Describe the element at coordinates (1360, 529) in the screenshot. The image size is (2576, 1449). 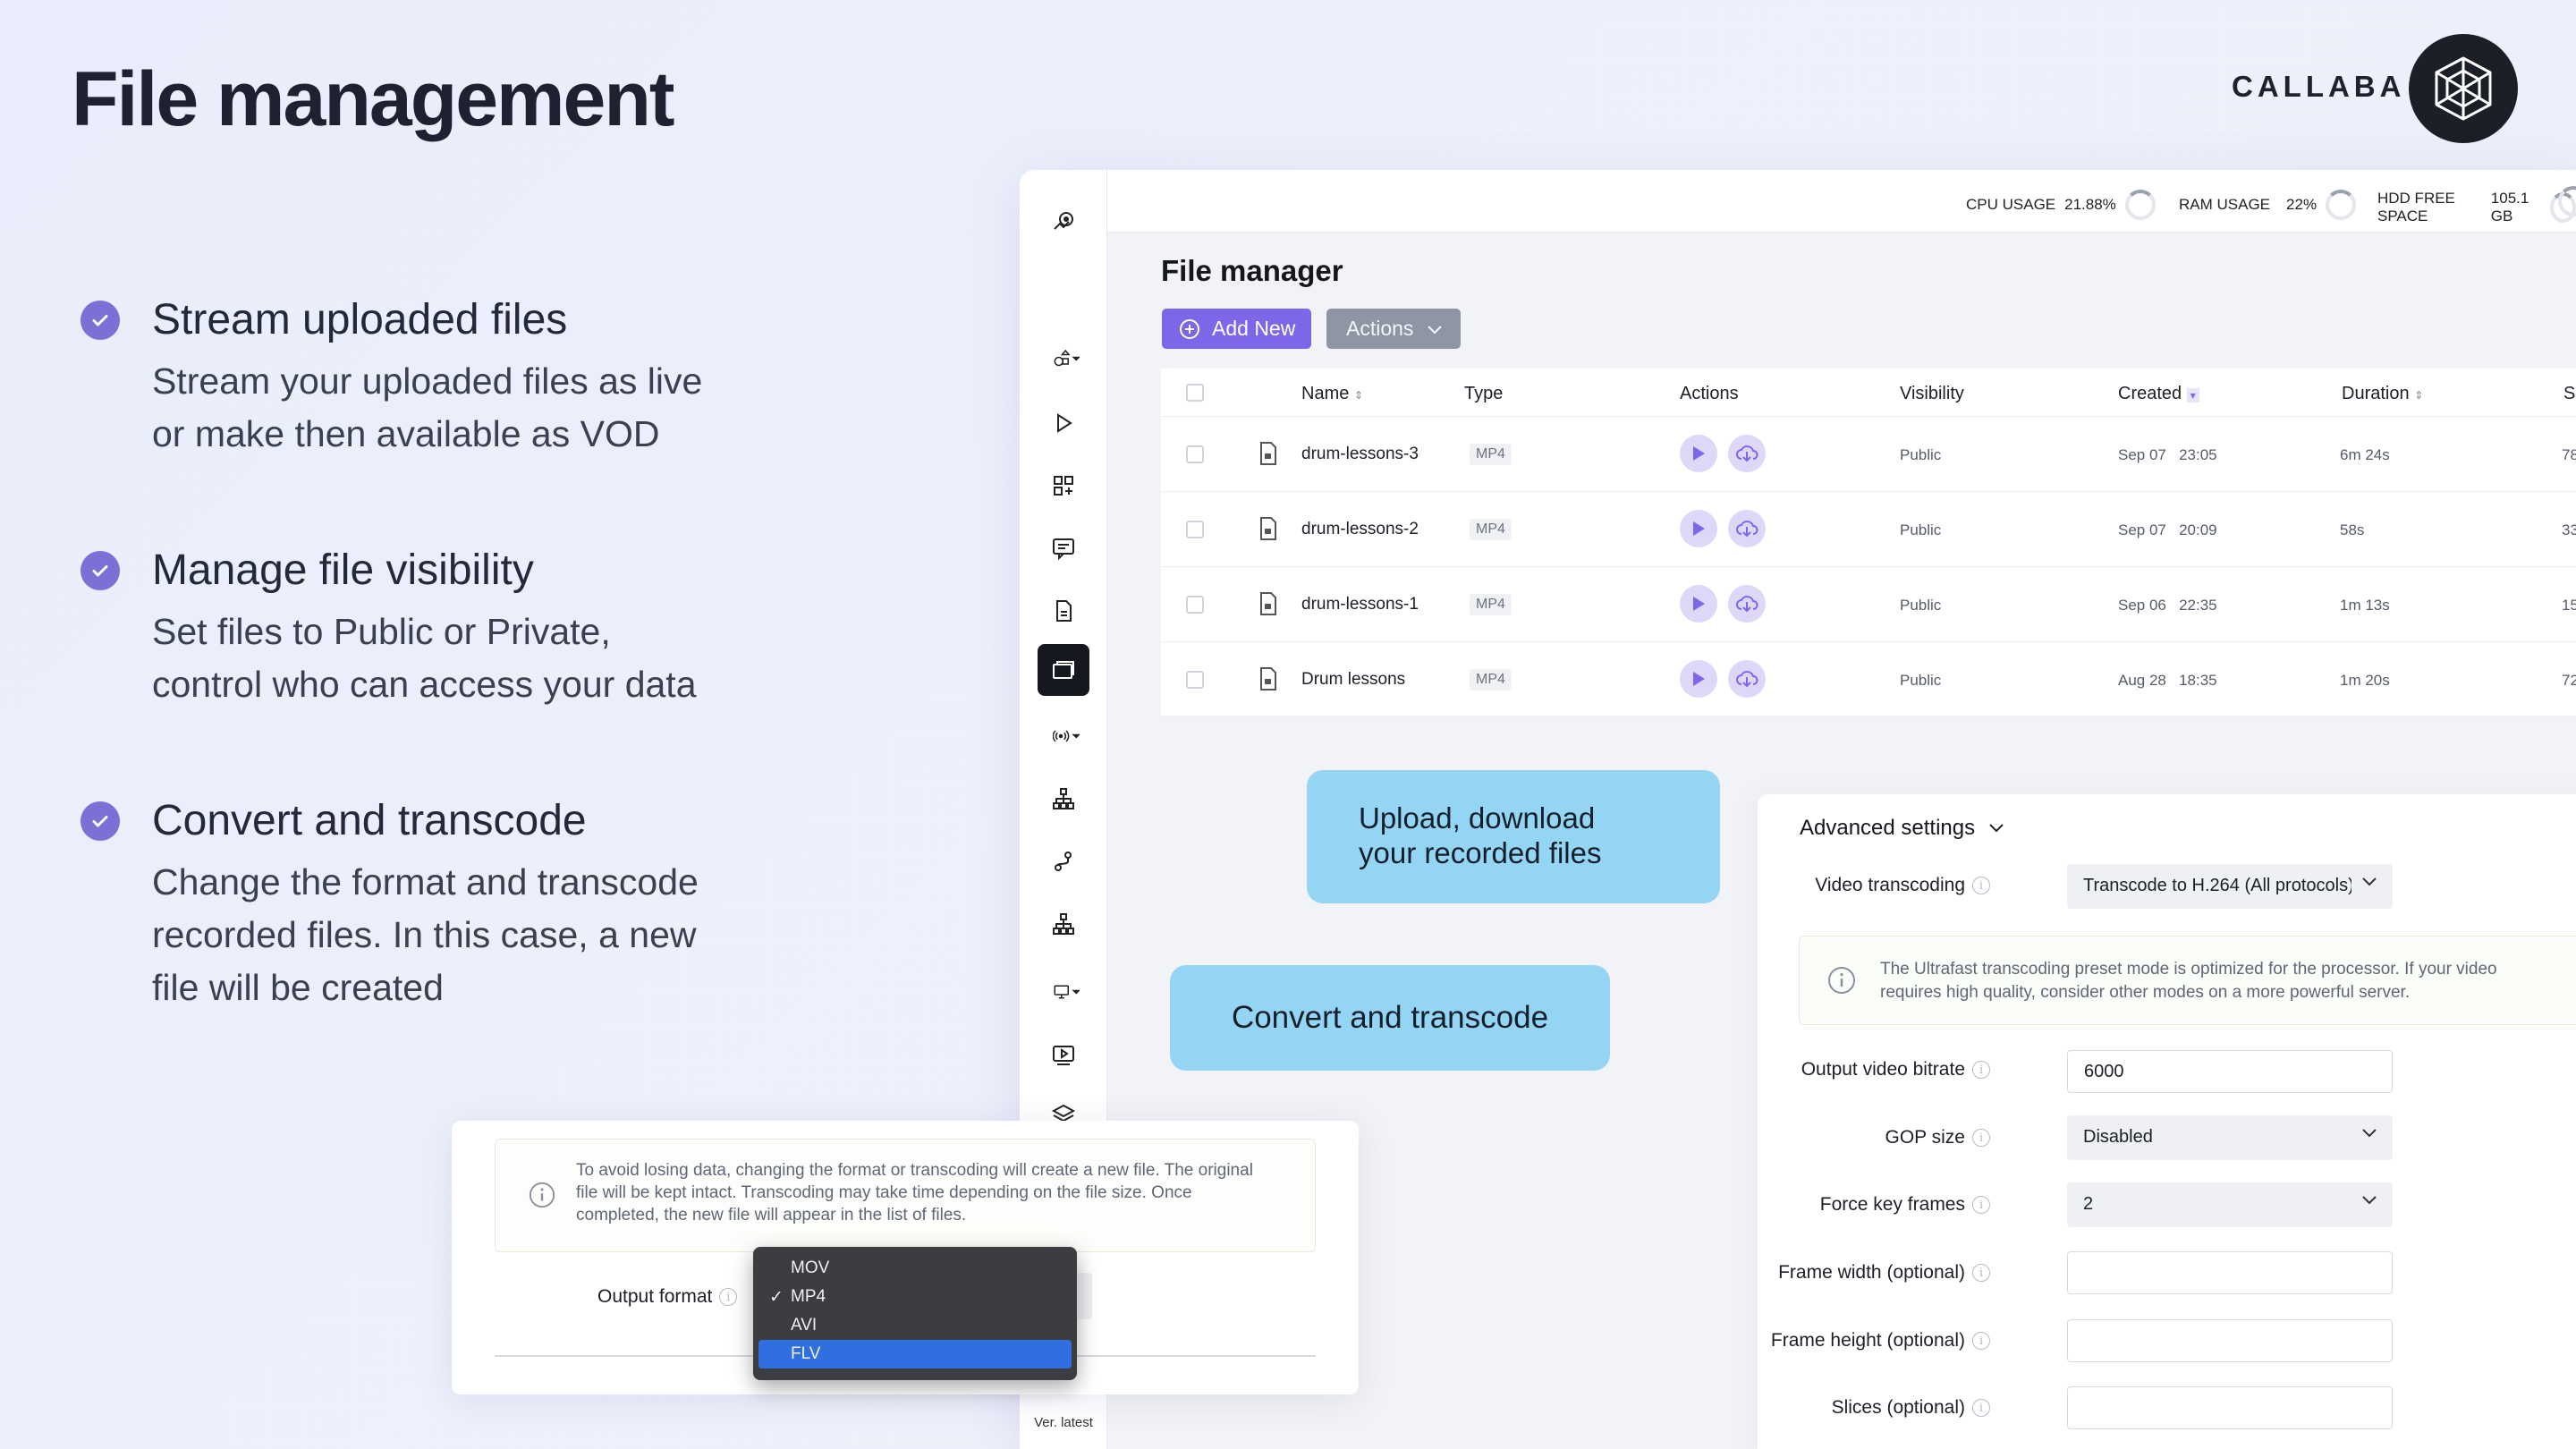
I see `file-name: drum-lessons-2` at that location.